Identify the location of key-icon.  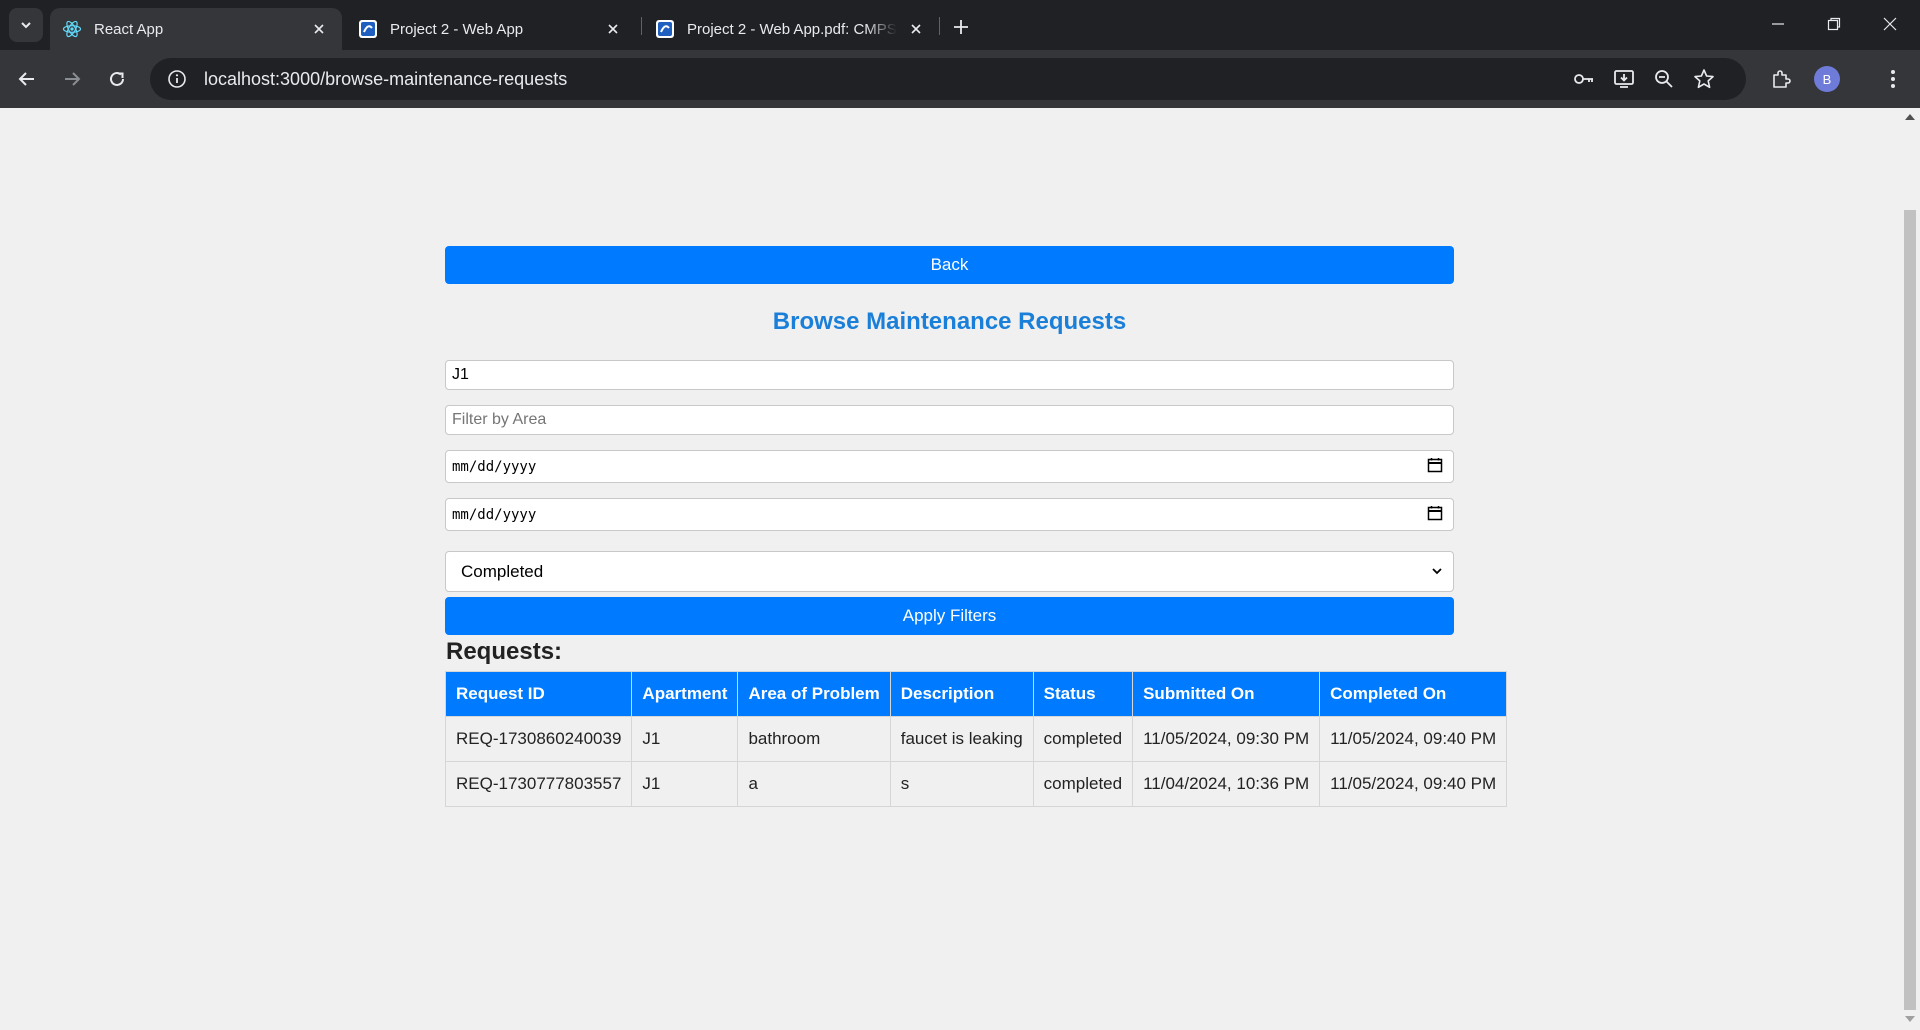
(1584, 79).